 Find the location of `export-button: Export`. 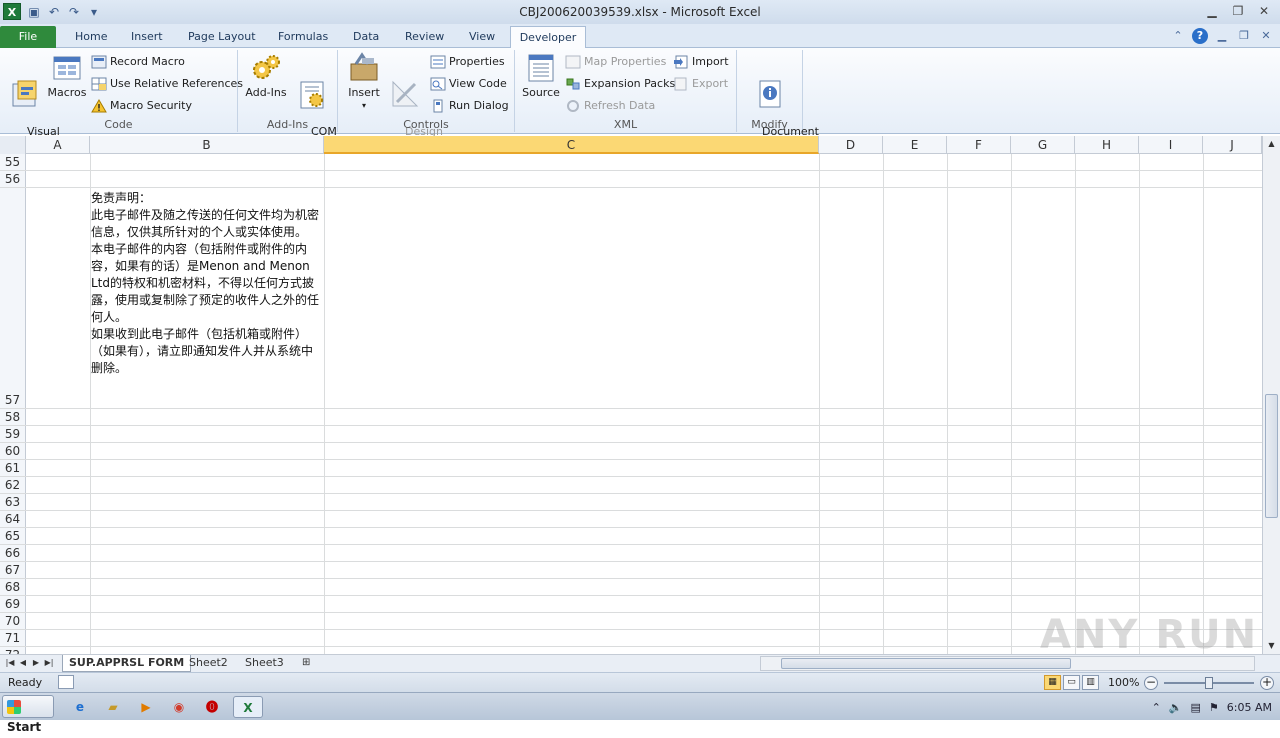

export-button: Export is located at coordinates (700, 84).